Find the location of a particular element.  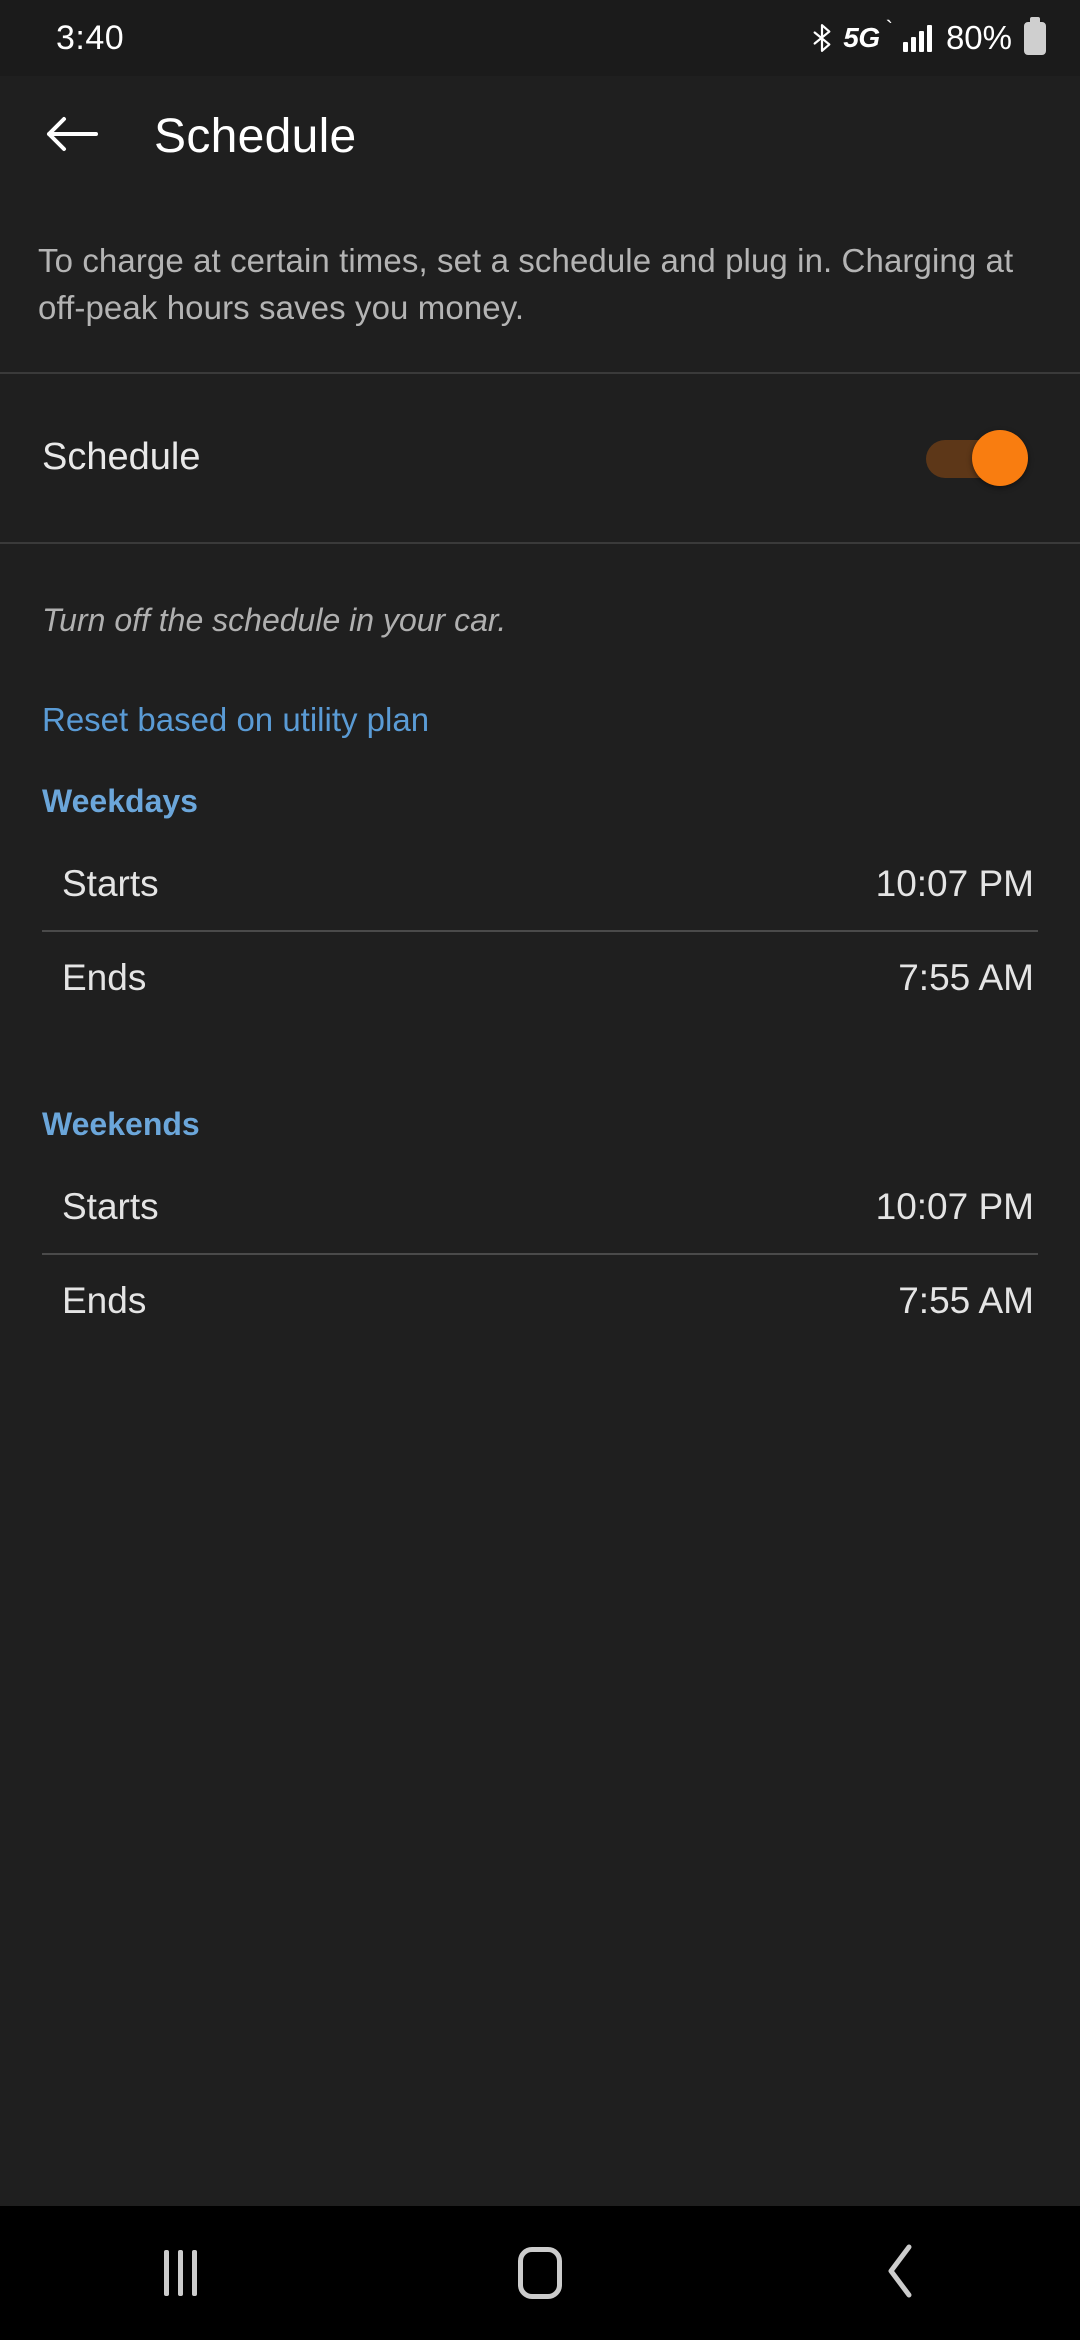

weekends-starts-value: 10:07 PM is located at coordinates (954, 1206).